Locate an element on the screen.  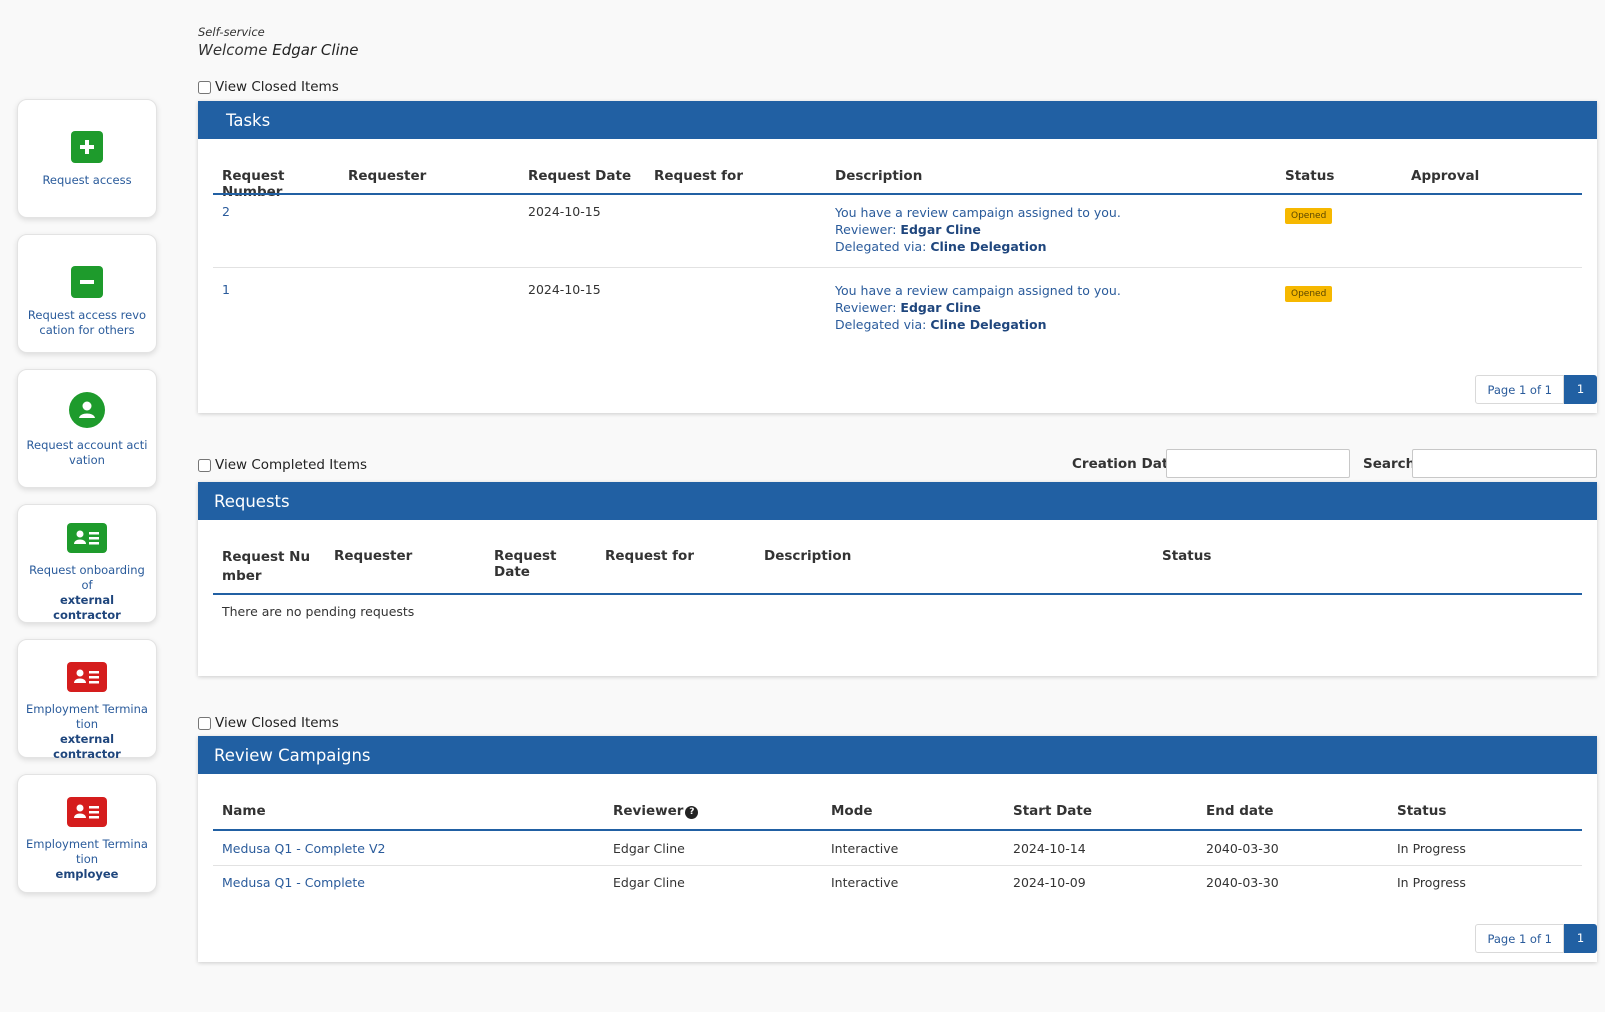
start-date: 2024-10-14 is located at coordinates (1049, 848).